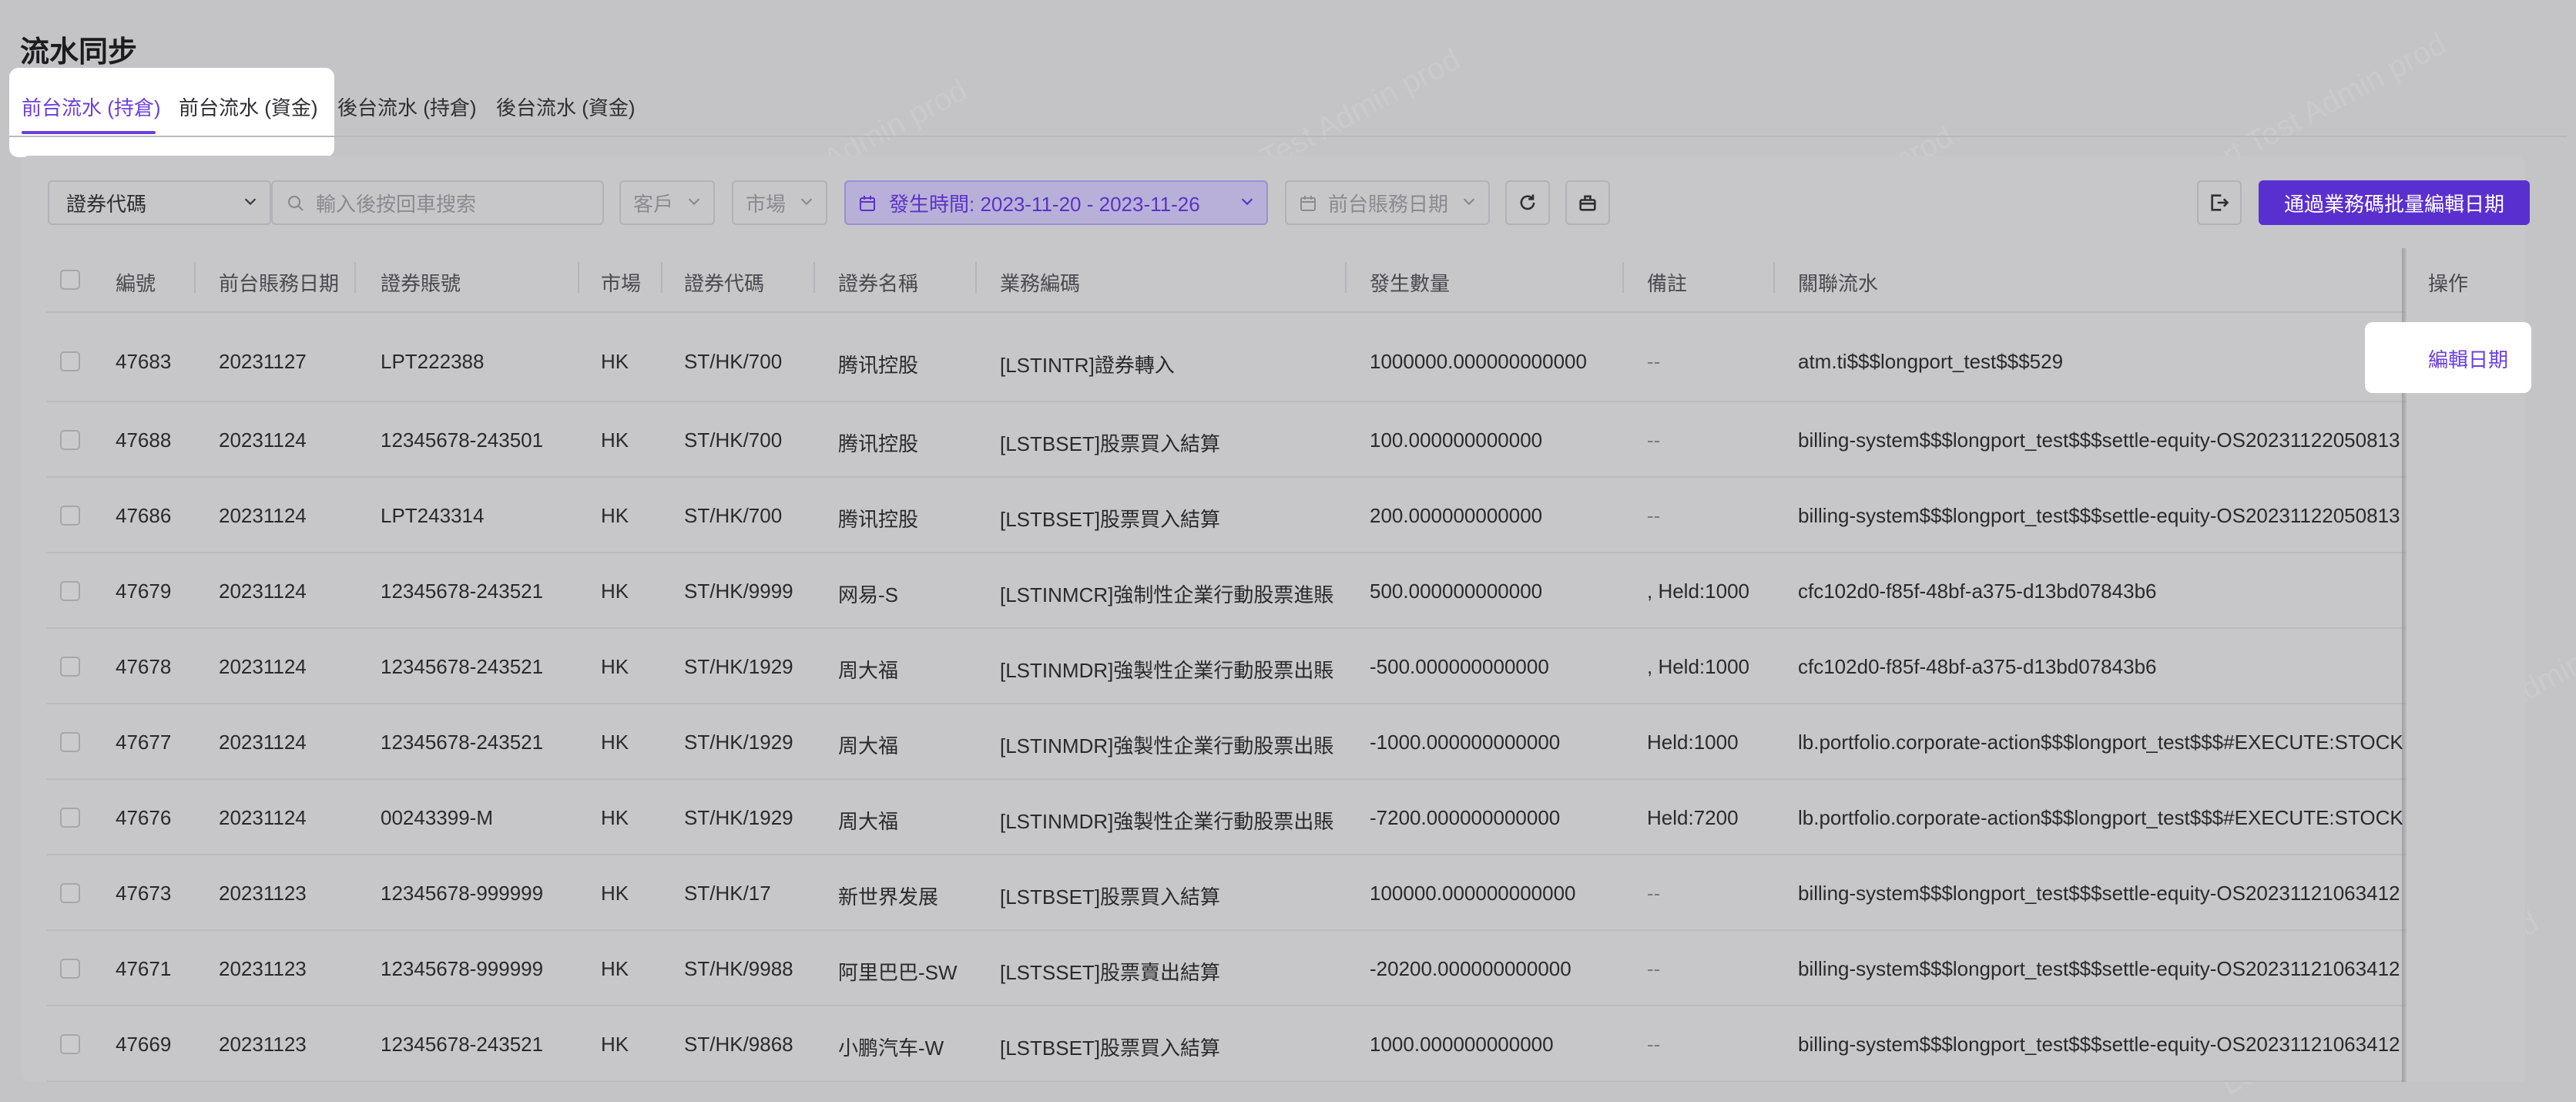  I want to click on edit-date-link: 編輯日期, so click(2468, 358).